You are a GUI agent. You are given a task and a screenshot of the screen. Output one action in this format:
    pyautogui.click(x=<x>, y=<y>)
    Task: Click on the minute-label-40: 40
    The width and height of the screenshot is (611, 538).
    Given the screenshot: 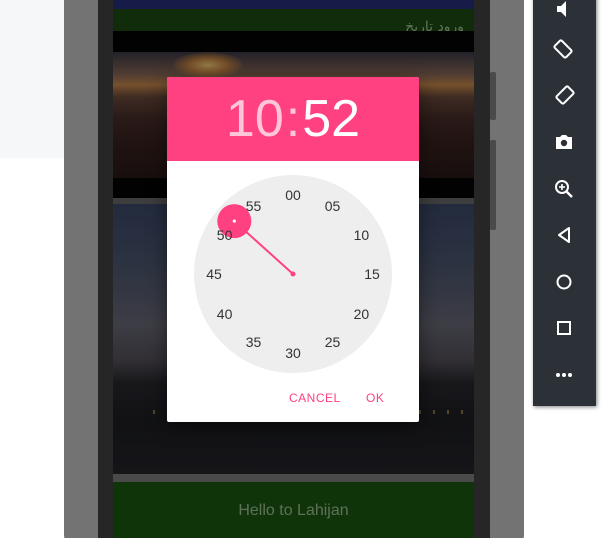 What is the action you would take?
    pyautogui.click(x=225, y=314)
    